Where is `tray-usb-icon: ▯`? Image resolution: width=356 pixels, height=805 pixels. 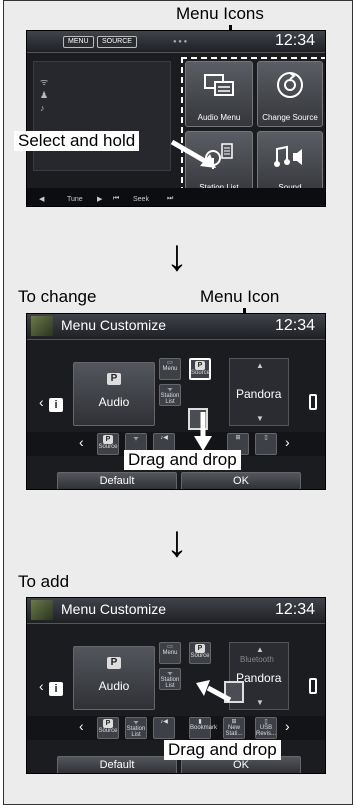
tray-usb-icon: ▯ is located at coordinates (266, 444).